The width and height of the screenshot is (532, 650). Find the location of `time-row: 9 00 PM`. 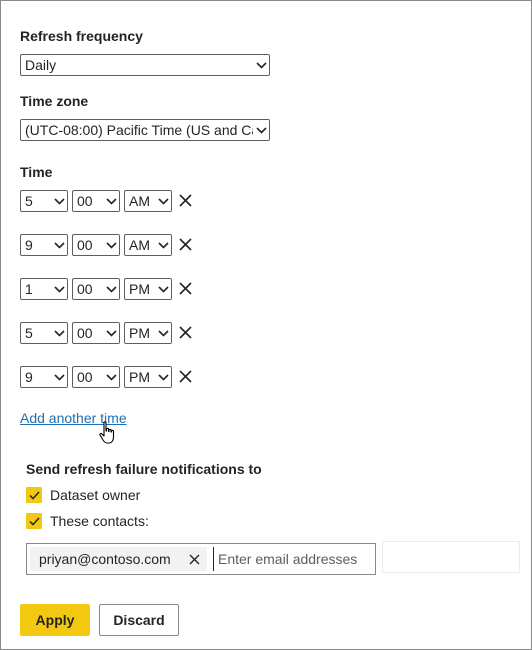

time-row: 9 00 PM is located at coordinates (110, 377).